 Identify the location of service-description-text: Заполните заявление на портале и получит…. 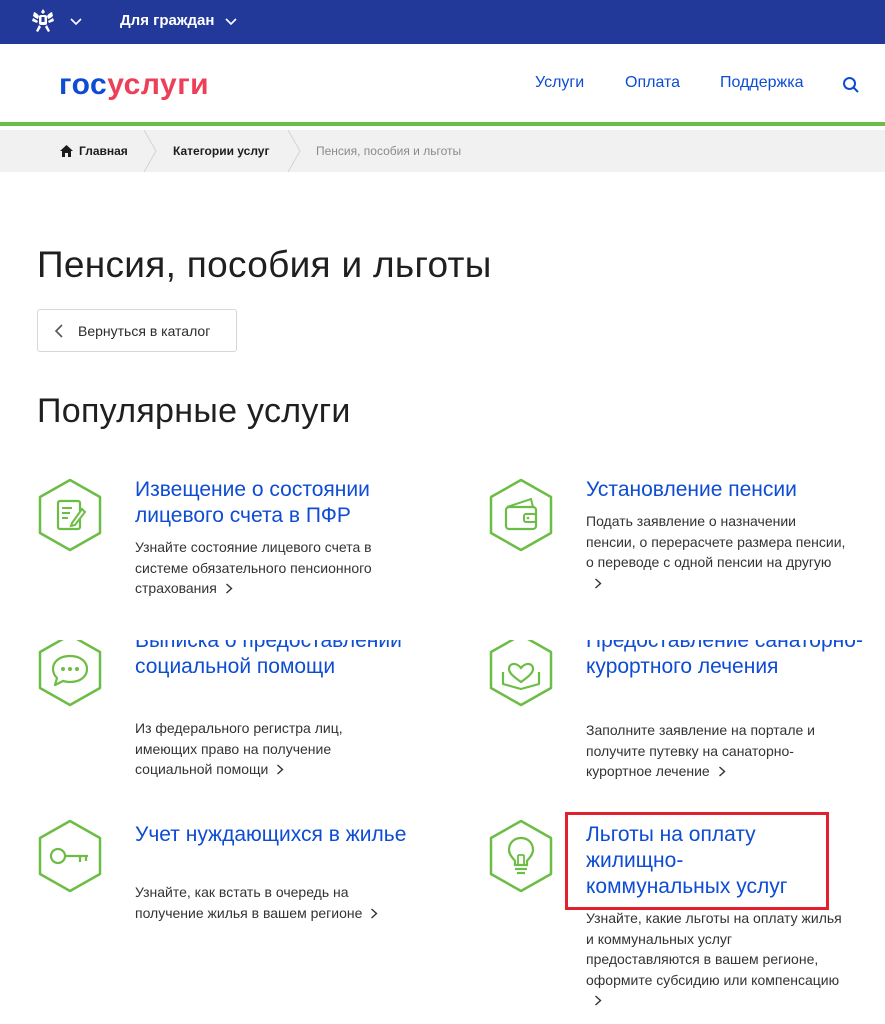
(700, 750).